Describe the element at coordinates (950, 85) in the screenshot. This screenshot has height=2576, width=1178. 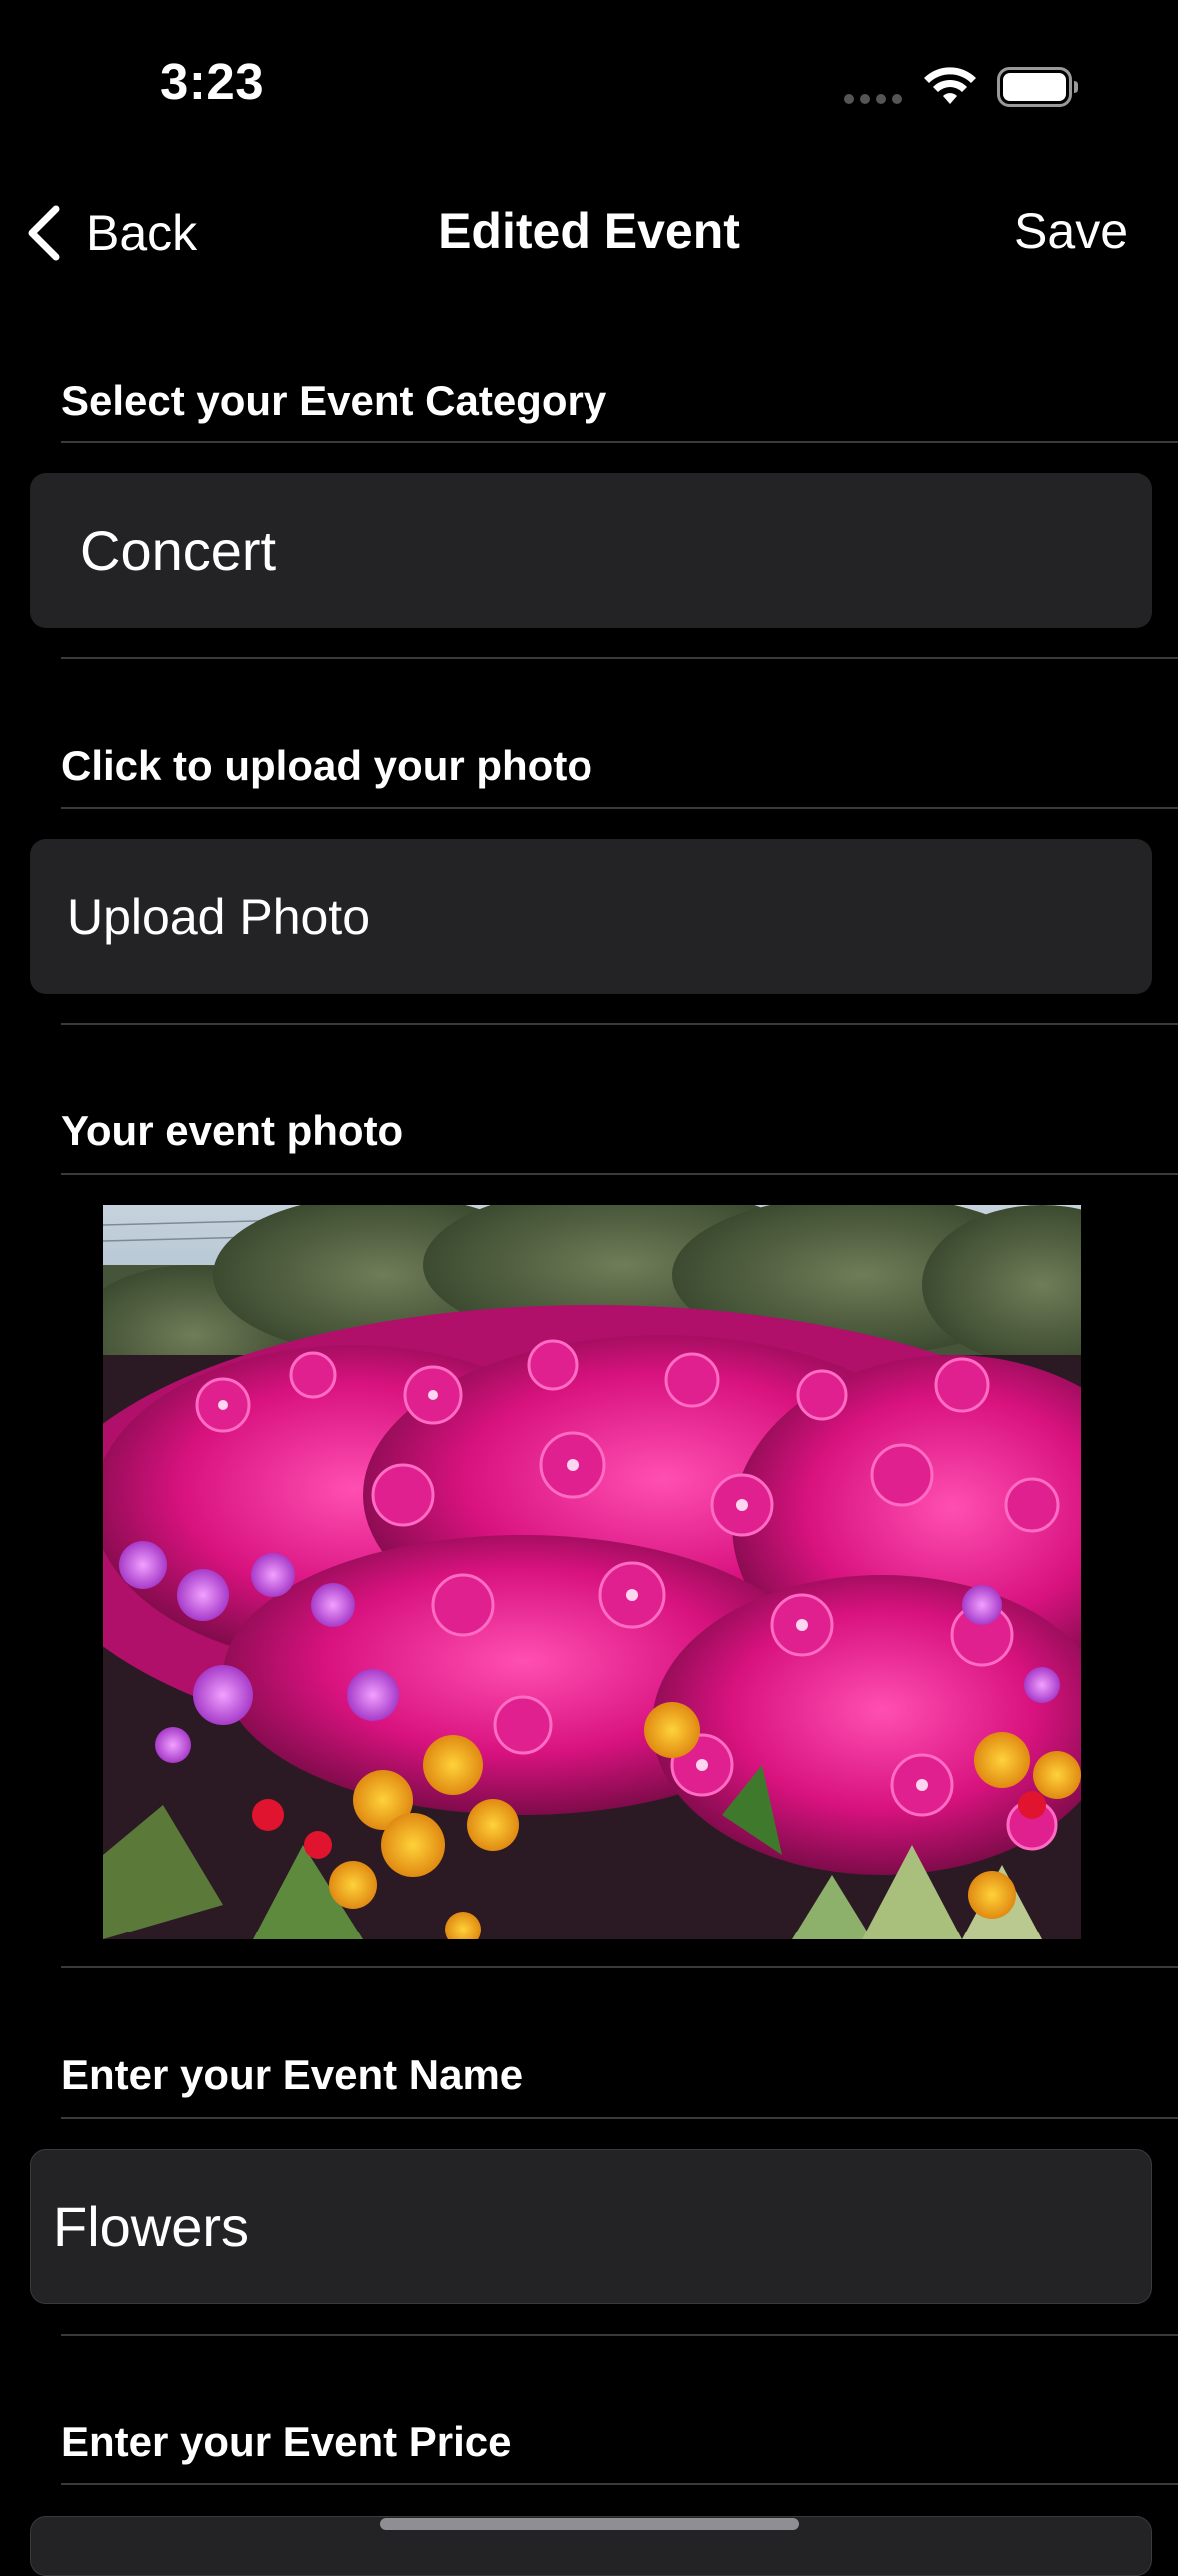
I see `wifi-icon` at that location.